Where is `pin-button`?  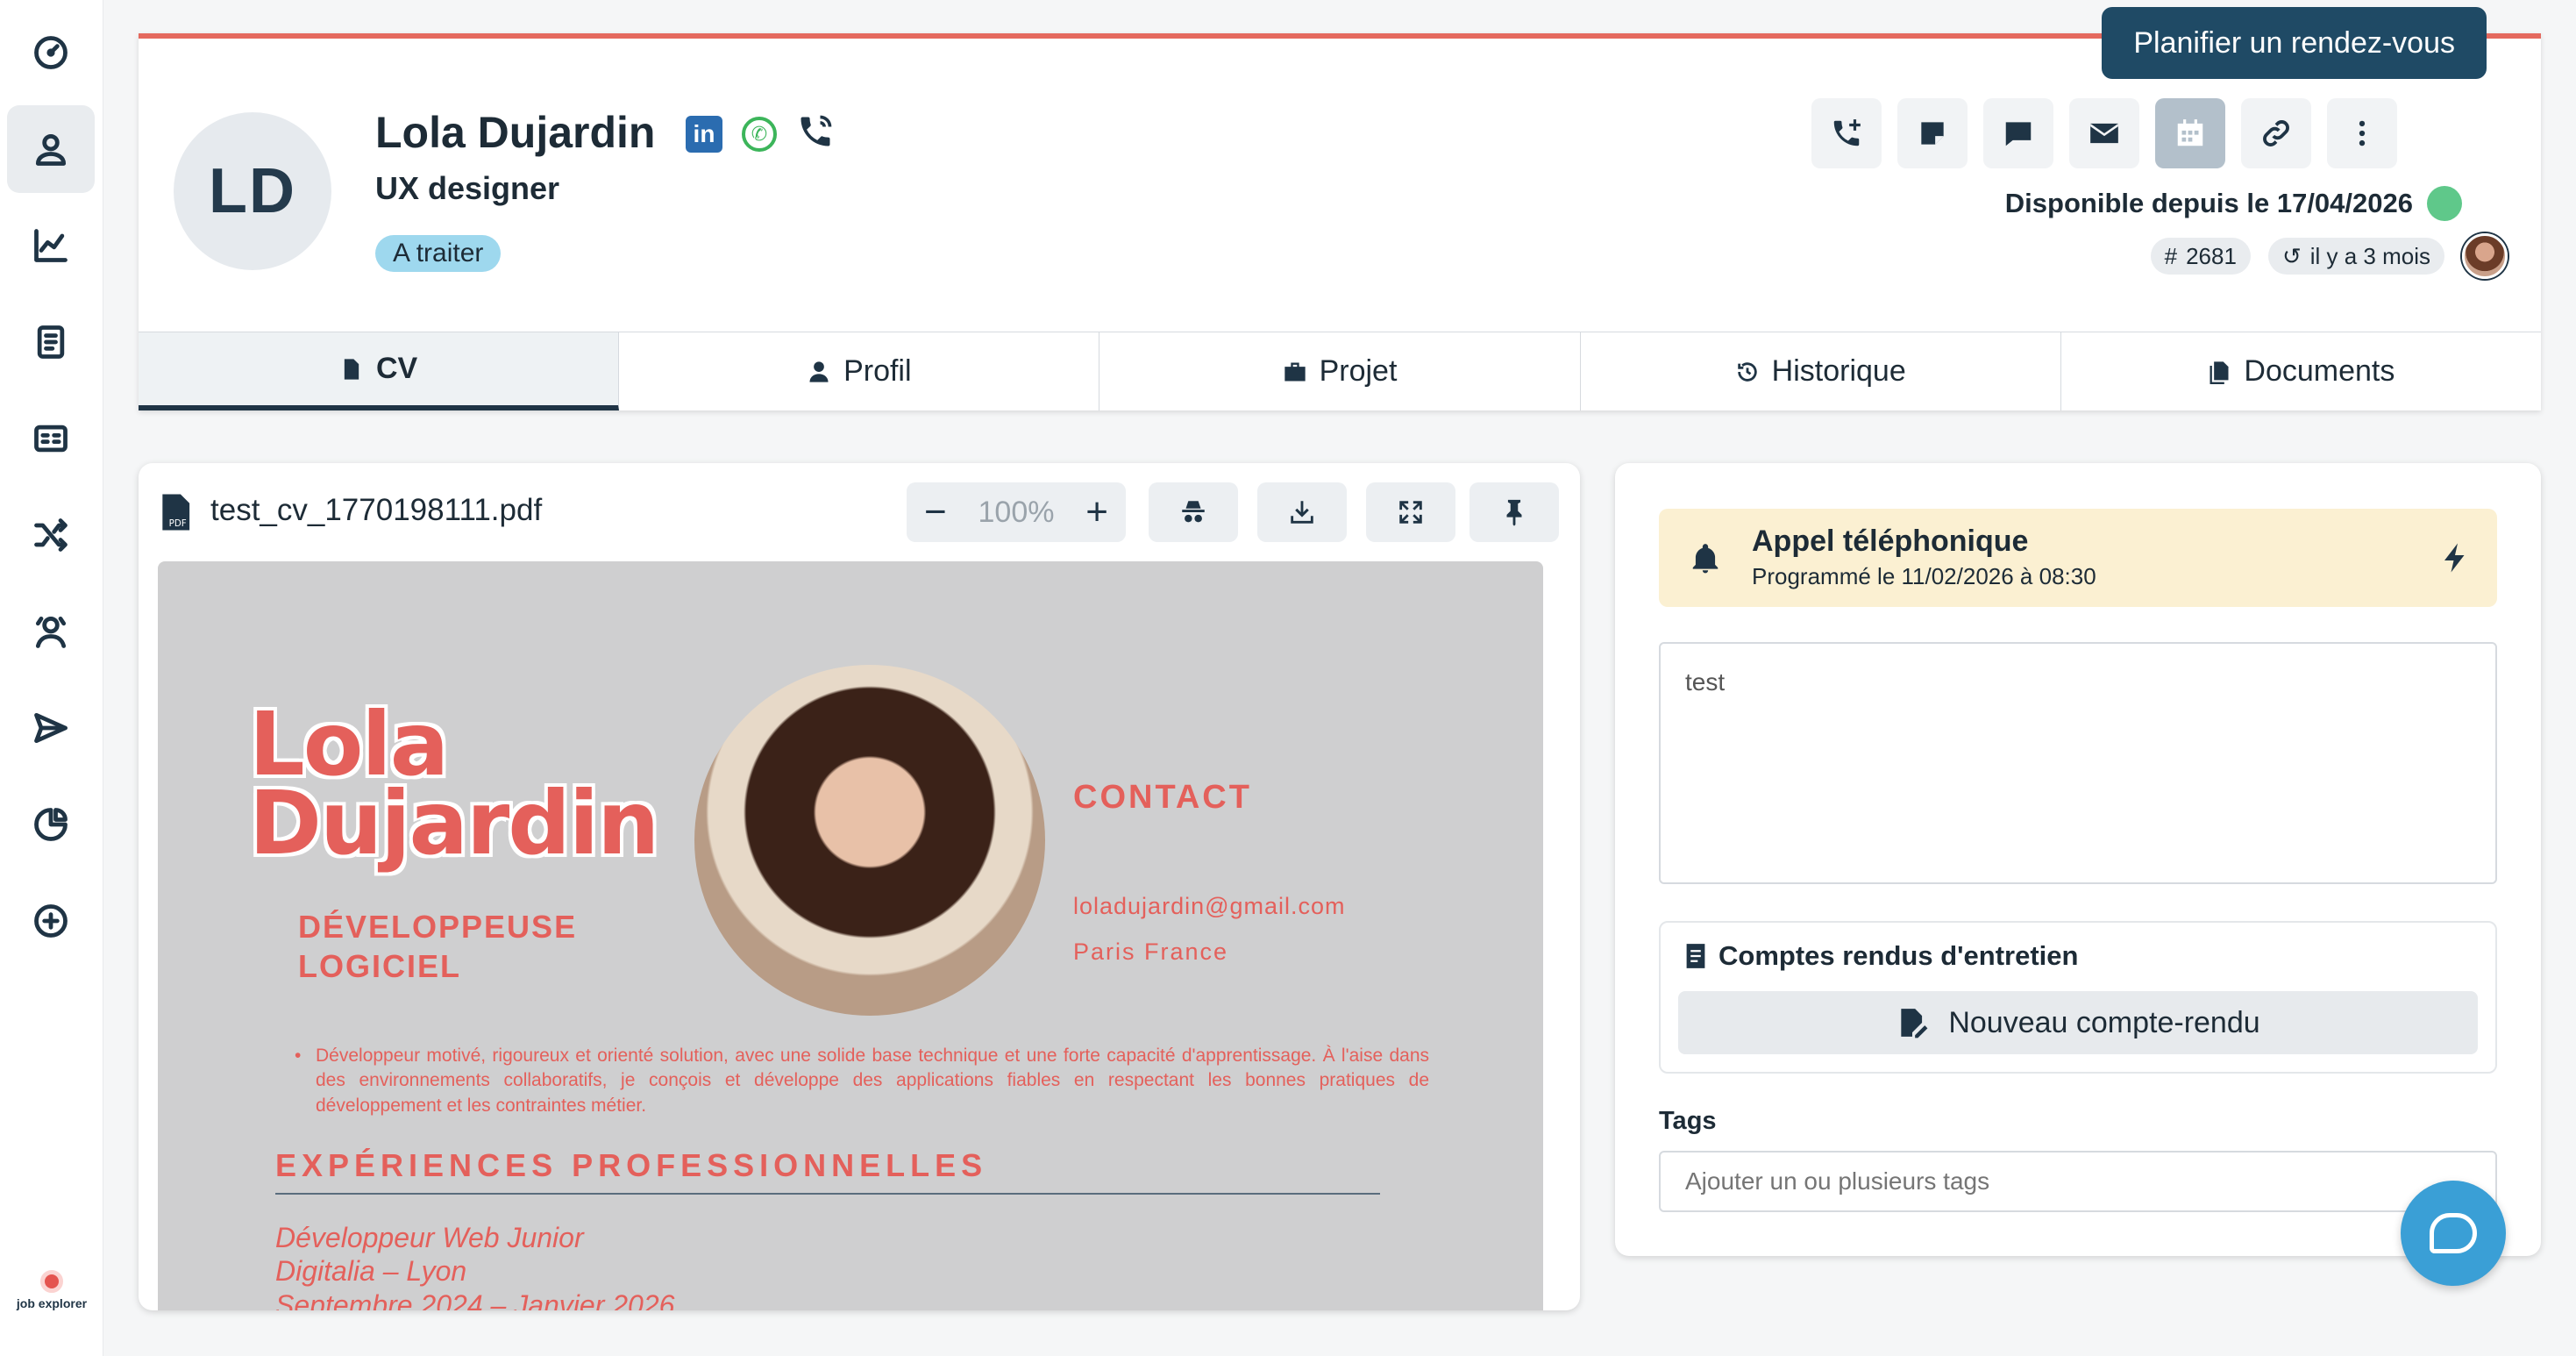 pin-button is located at coordinates (1514, 512).